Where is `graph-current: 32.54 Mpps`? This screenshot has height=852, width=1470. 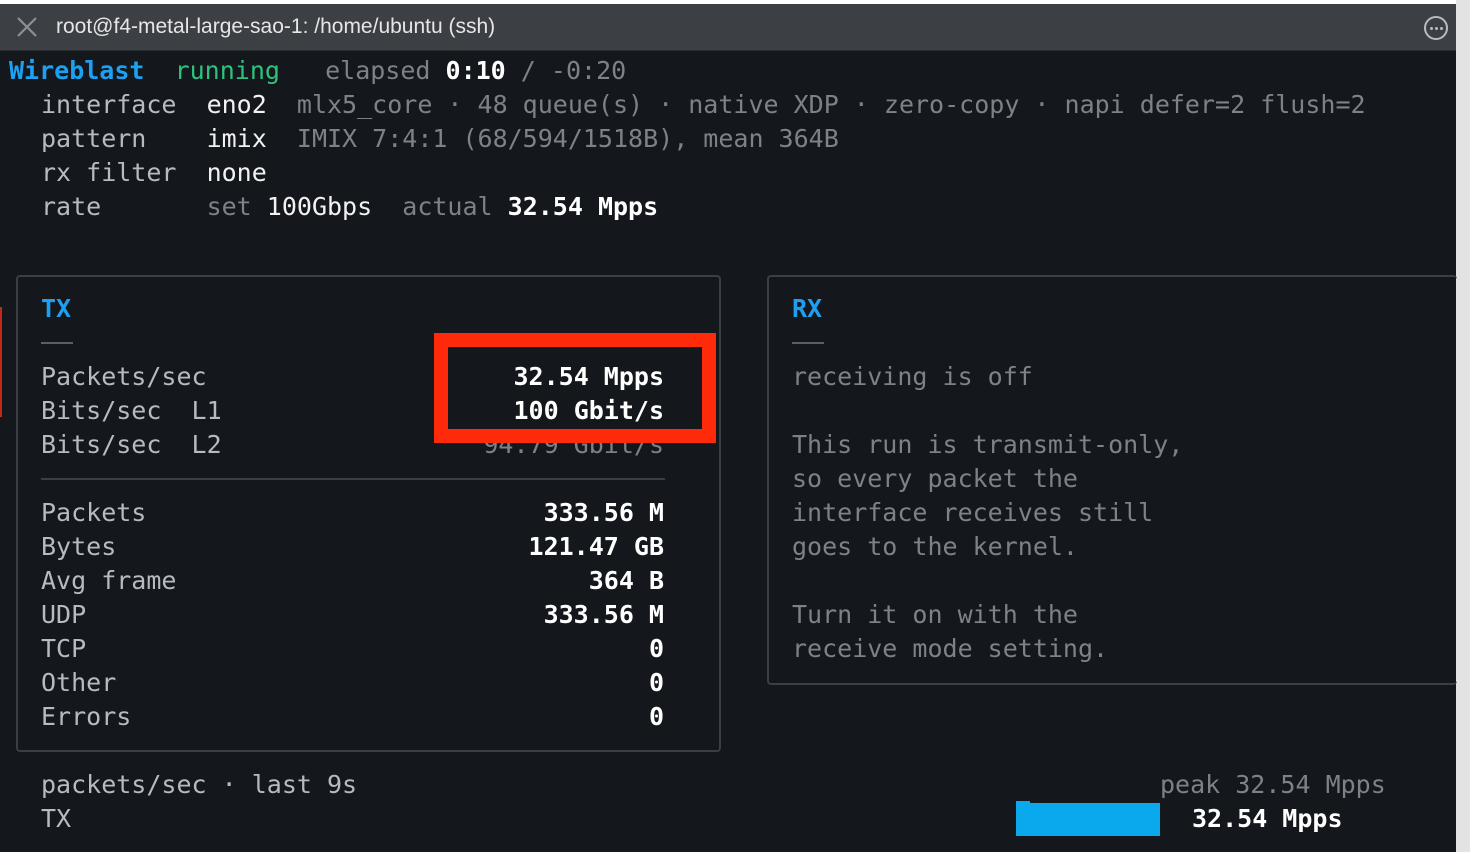 graph-current: 32.54 Mpps is located at coordinates (1267, 818).